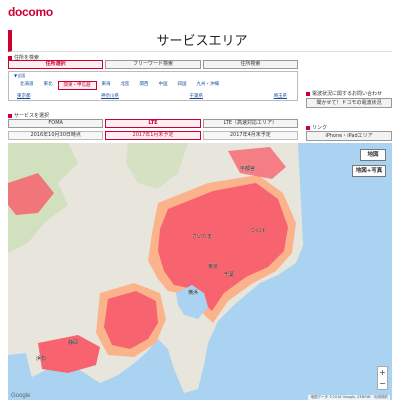  Describe the element at coordinates (250, 135) in the screenshot. I see `date-option: 2017年4月末予定` at that location.